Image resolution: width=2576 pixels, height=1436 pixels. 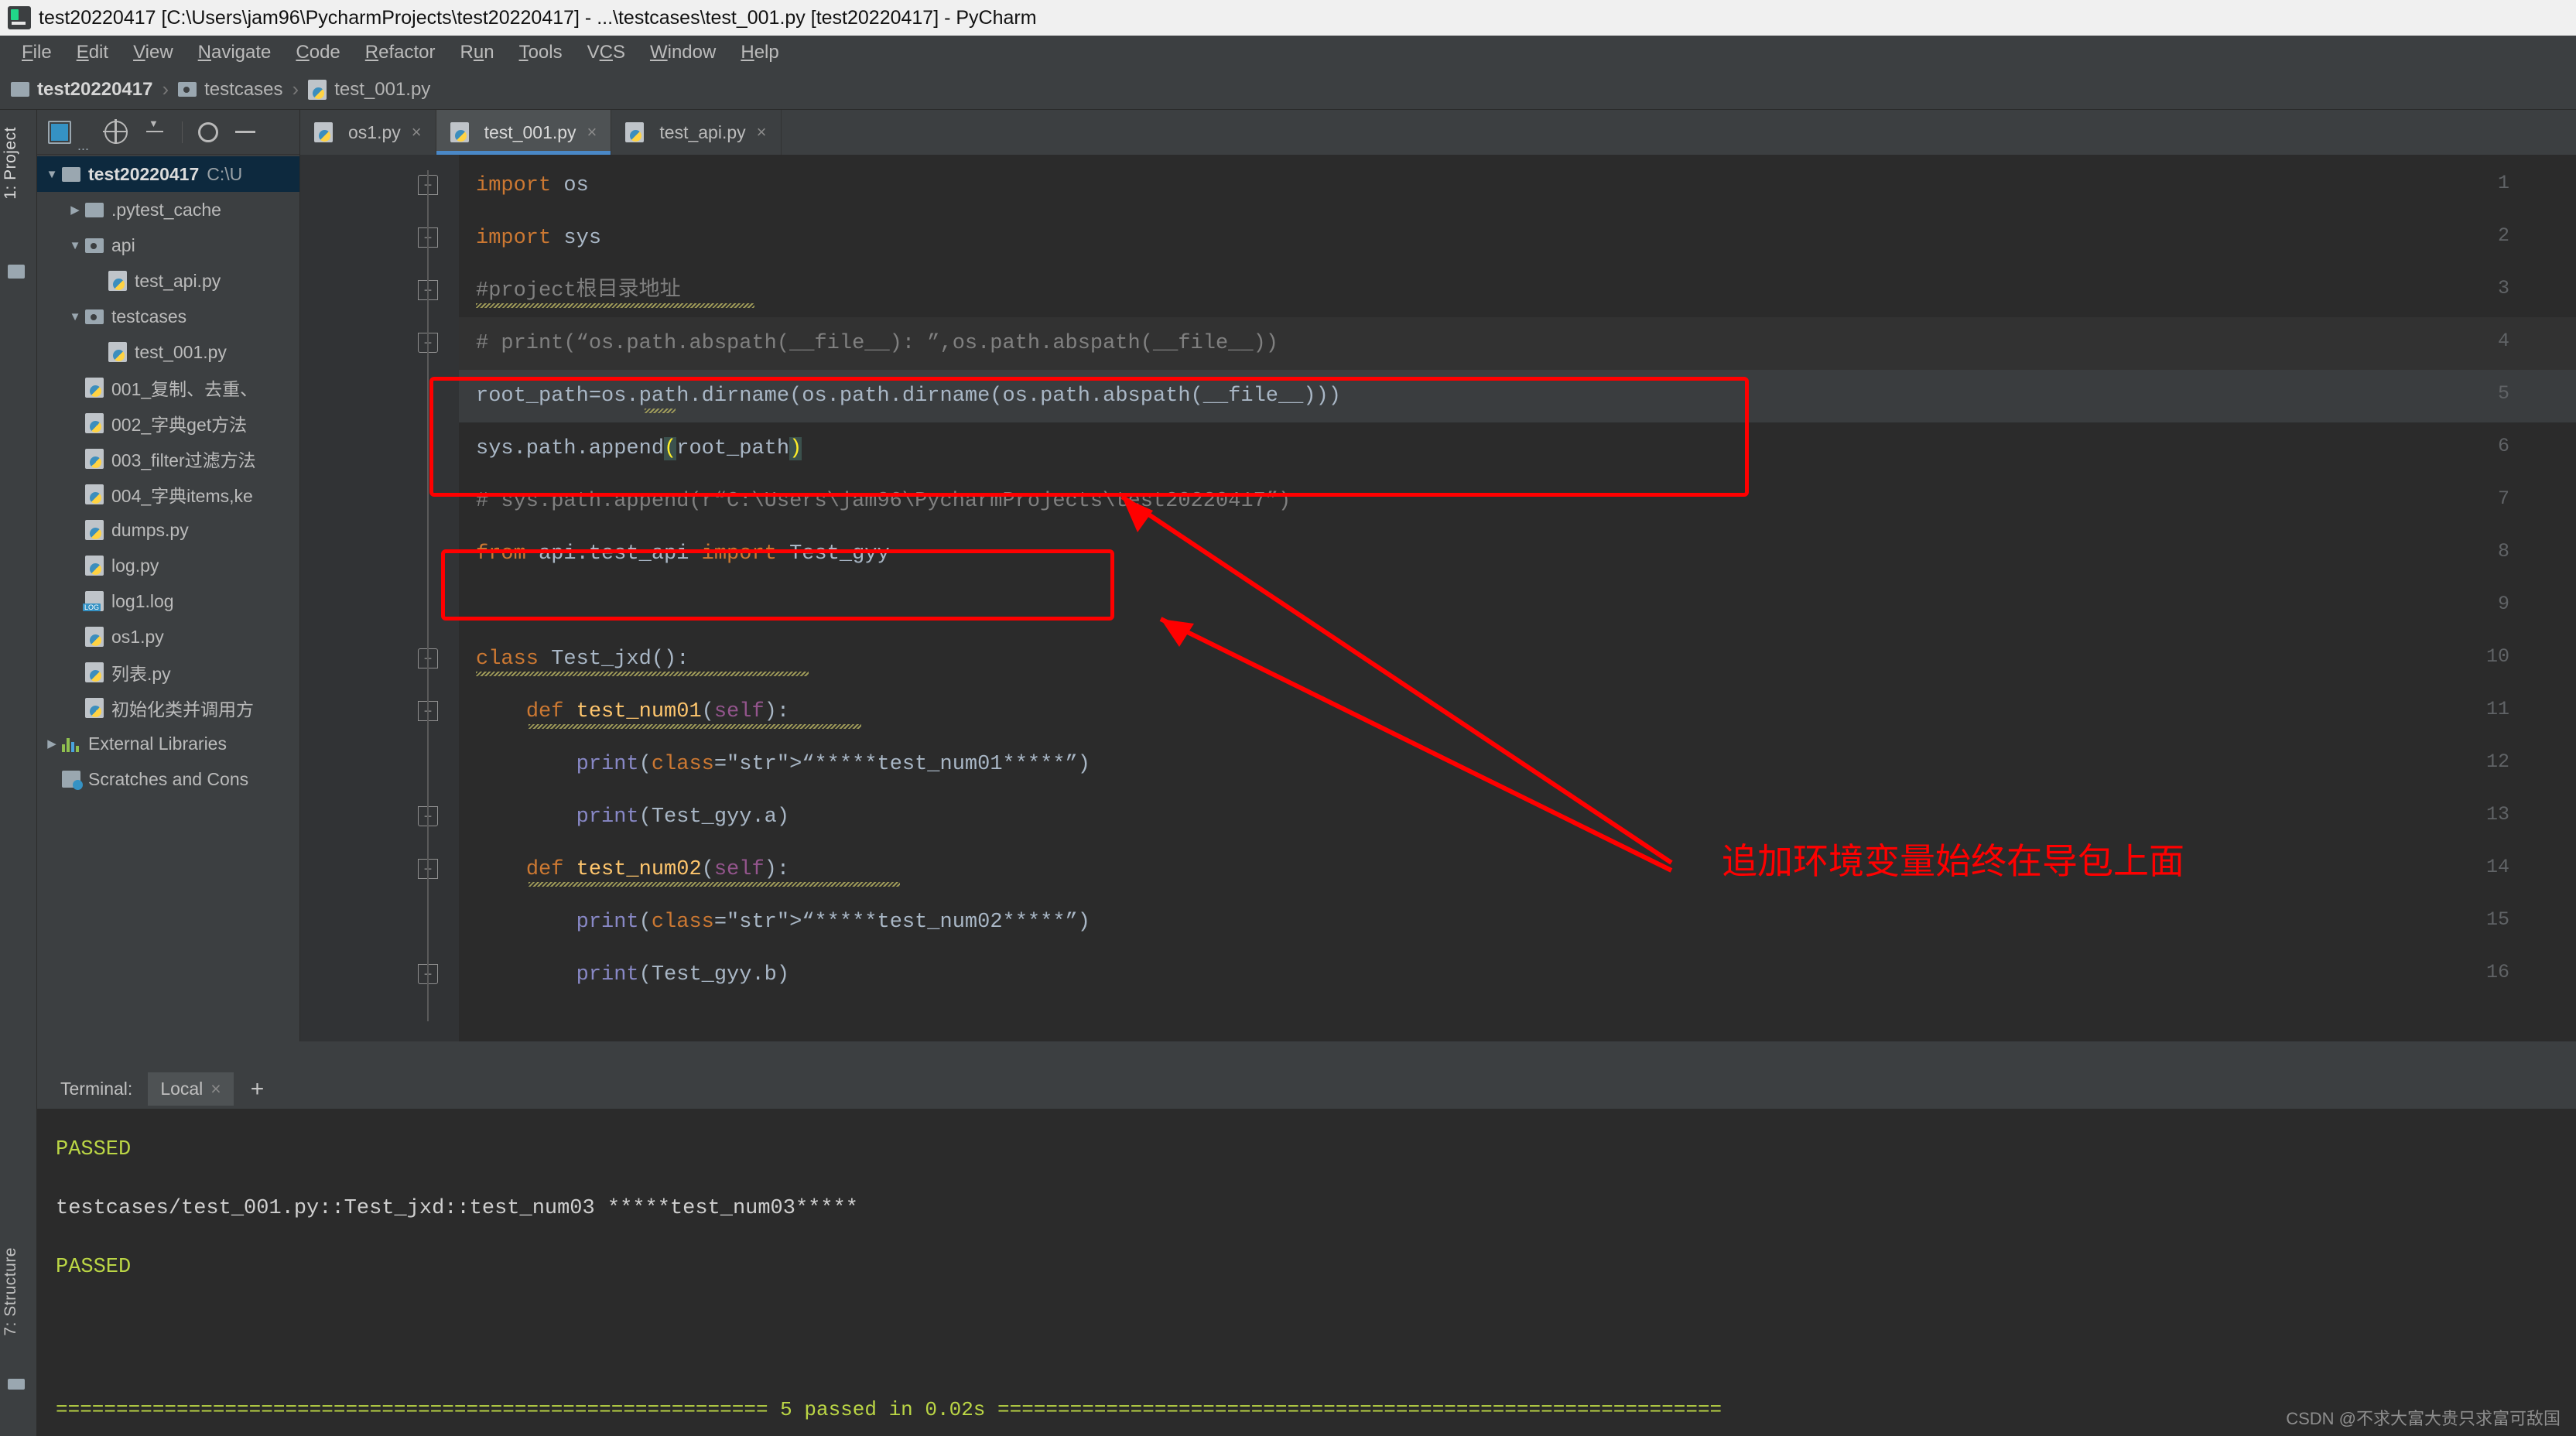 What do you see at coordinates (11, 1291) in the screenshot?
I see `tool-tab-structure: 7: Structure` at bounding box center [11, 1291].